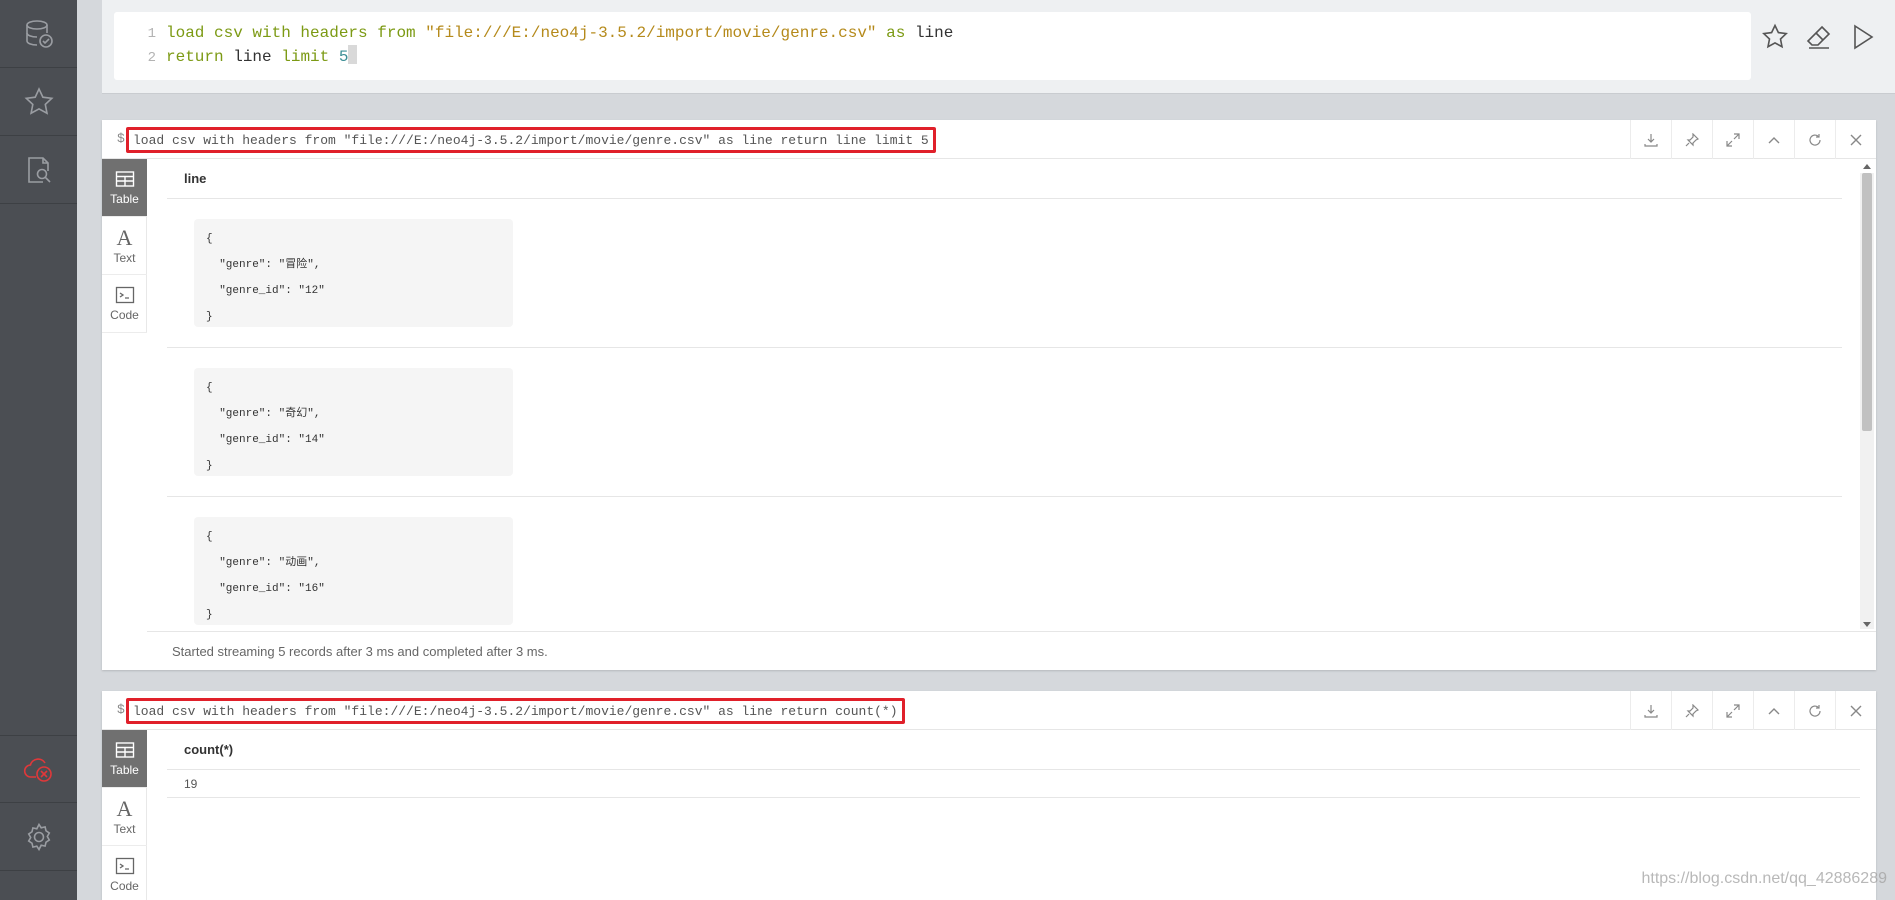 The width and height of the screenshot is (1895, 900). I want to click on table-icon, so click(124, 750).